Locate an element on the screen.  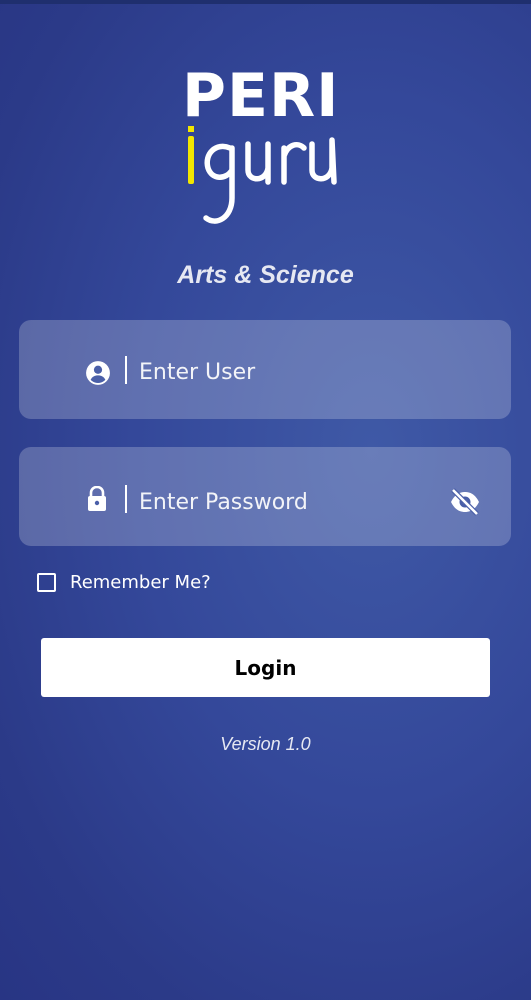
peri-iguru-logo: PERI is located at coordinates (270, 151).